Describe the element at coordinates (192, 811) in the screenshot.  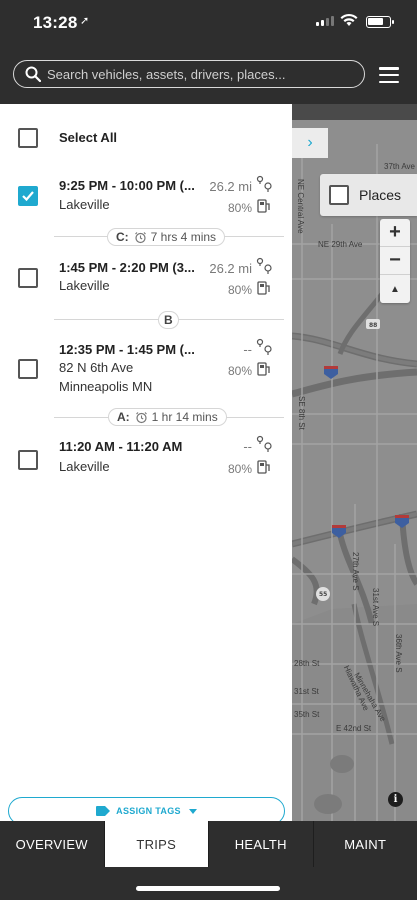
I see `chevron-down-icon` at that location.